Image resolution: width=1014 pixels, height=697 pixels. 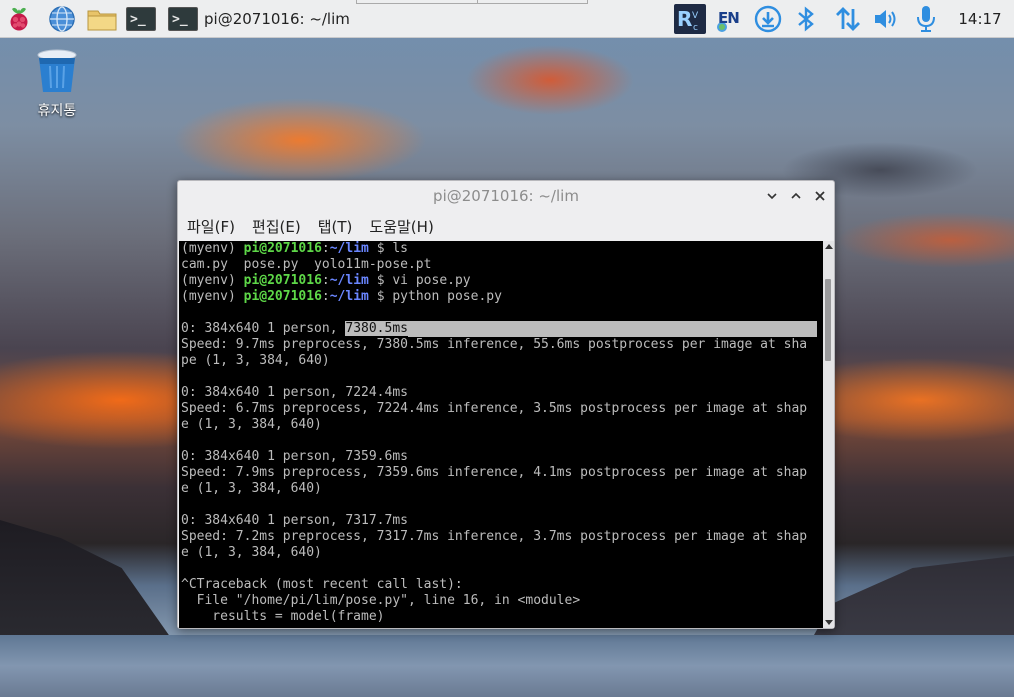 I want to click on terminal-line: 0: 384x640 1 person, 7380.5ms, so click(x=502, y=329).